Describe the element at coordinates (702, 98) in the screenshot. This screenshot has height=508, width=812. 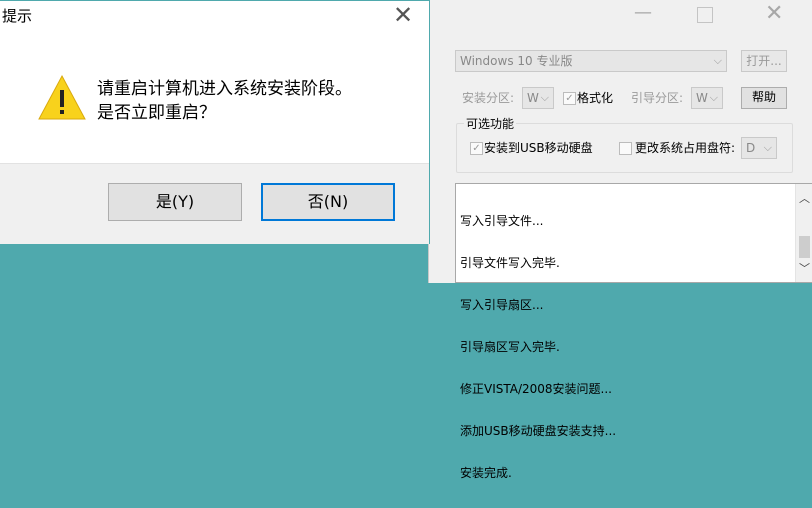
I see `boot-partition-value: W` at that location.